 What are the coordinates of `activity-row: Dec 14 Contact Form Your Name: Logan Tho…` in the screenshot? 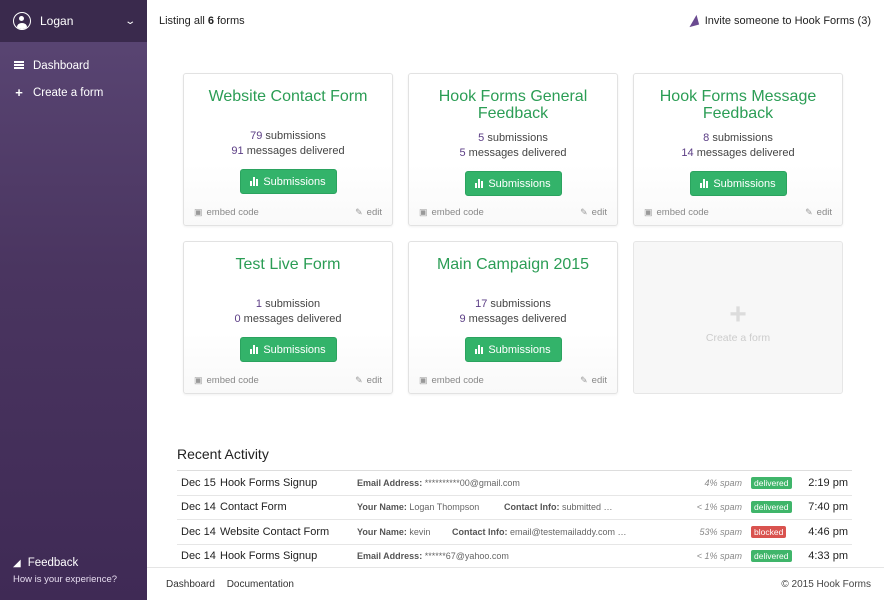 It's located at (514, 508).